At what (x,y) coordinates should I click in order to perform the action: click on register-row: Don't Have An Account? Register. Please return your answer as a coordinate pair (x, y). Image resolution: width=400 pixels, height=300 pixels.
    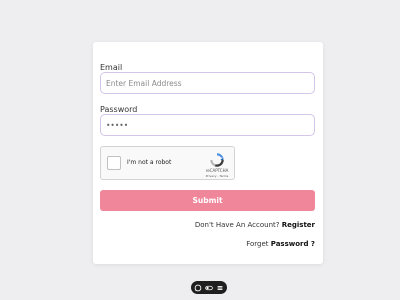
    Looking at the image, I should click on (255, 225).